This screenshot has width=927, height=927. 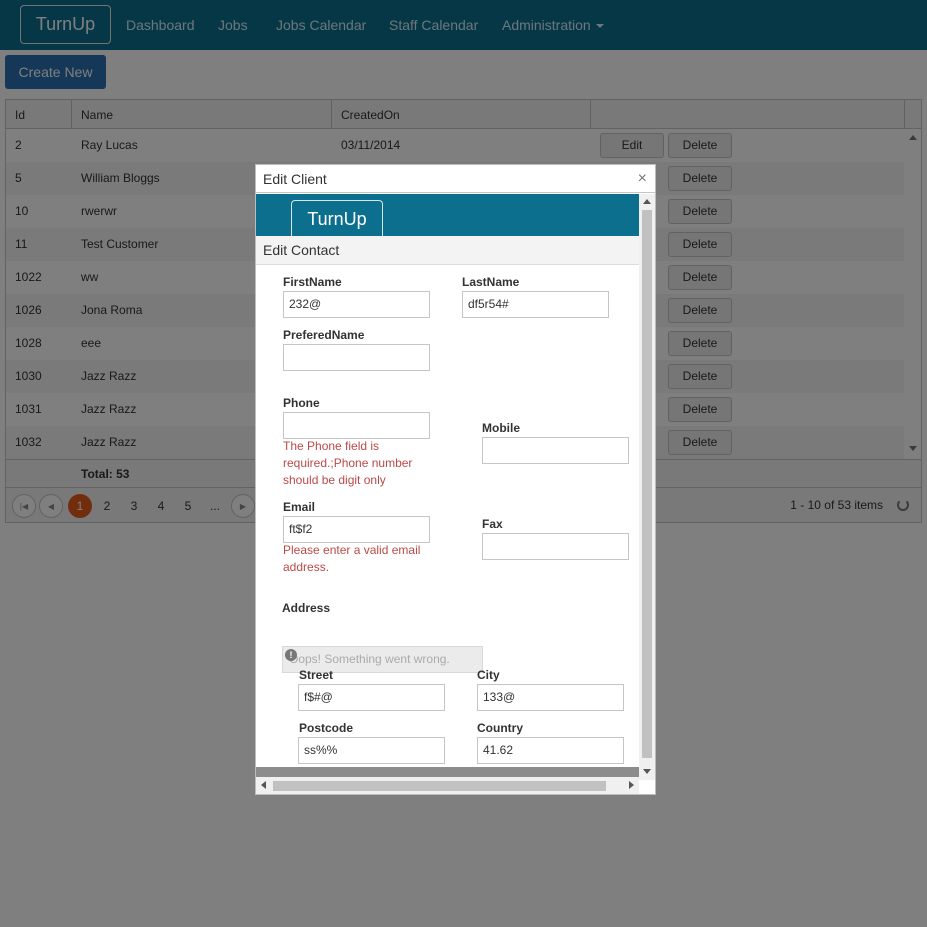 I want to click on mobile-label: Mobile, so click(x=501, y=428).